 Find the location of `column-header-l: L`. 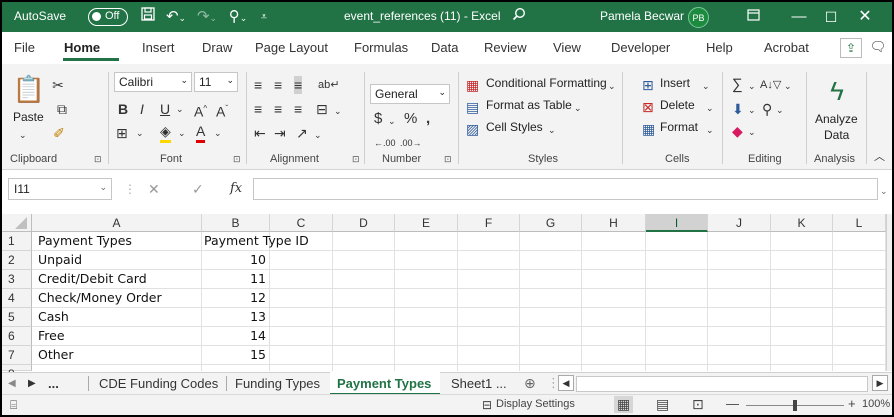

column-header-l: L is located at coordinates (859, 223).